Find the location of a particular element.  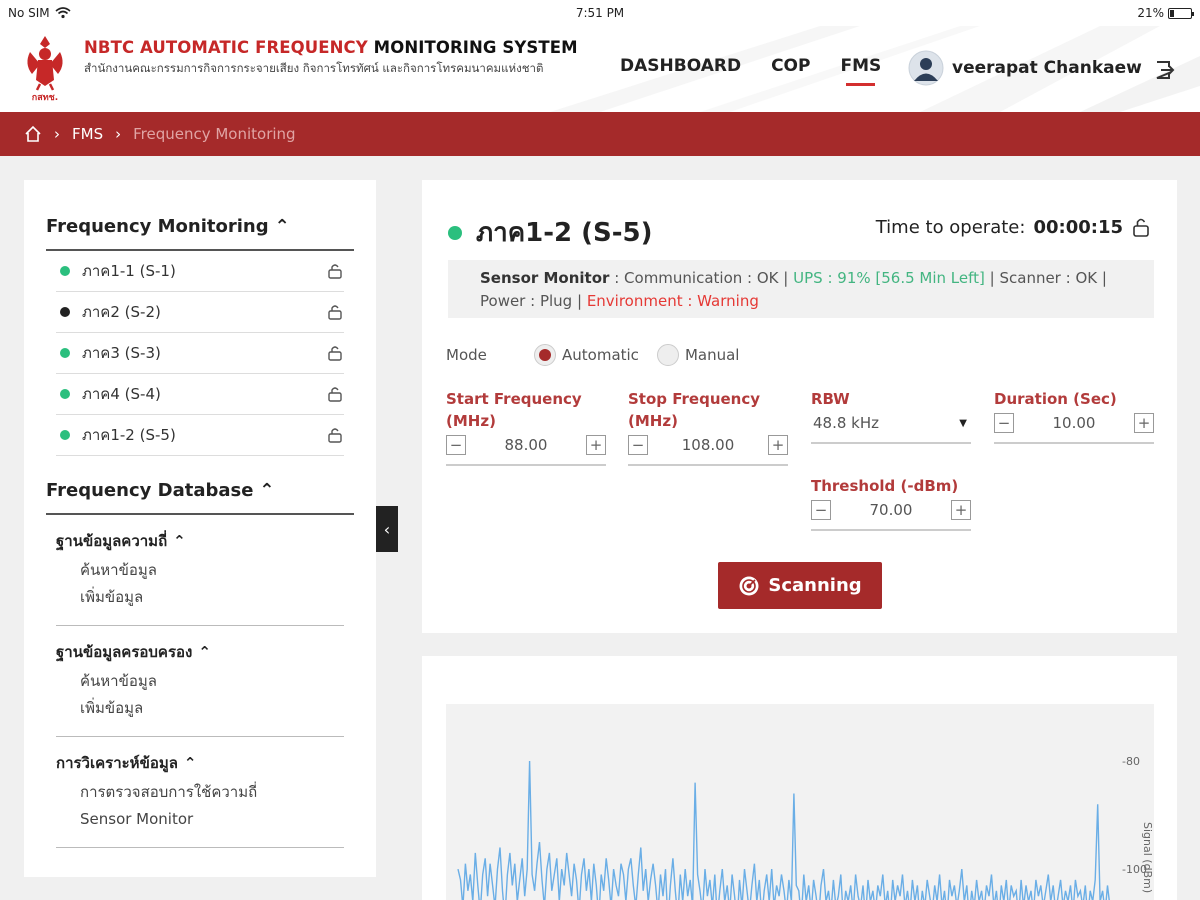

mode-label: Mode is located at coordinates (466, 355).